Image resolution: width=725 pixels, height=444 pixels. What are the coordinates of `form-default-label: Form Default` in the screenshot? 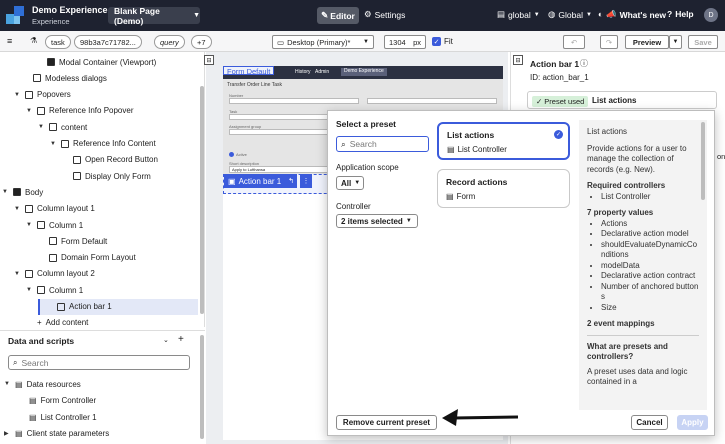 It's located at (249, 71).